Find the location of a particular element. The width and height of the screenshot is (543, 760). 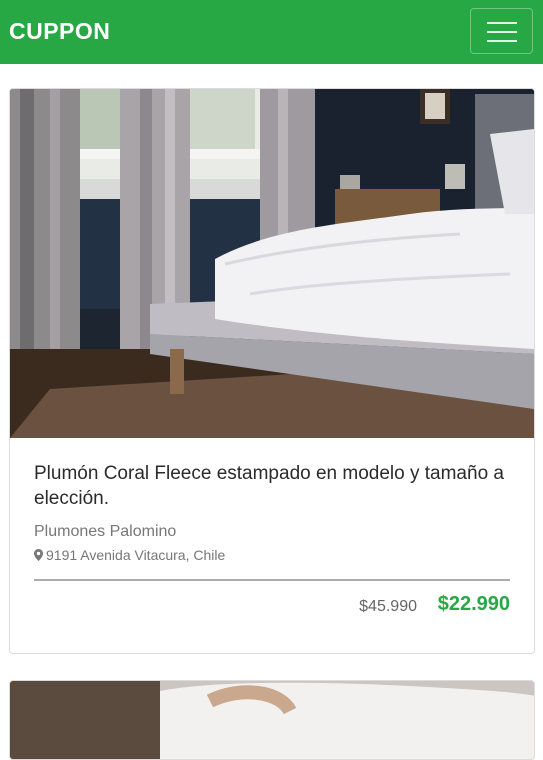

discount-price: $22.990 is located at coordinates (473, 604).